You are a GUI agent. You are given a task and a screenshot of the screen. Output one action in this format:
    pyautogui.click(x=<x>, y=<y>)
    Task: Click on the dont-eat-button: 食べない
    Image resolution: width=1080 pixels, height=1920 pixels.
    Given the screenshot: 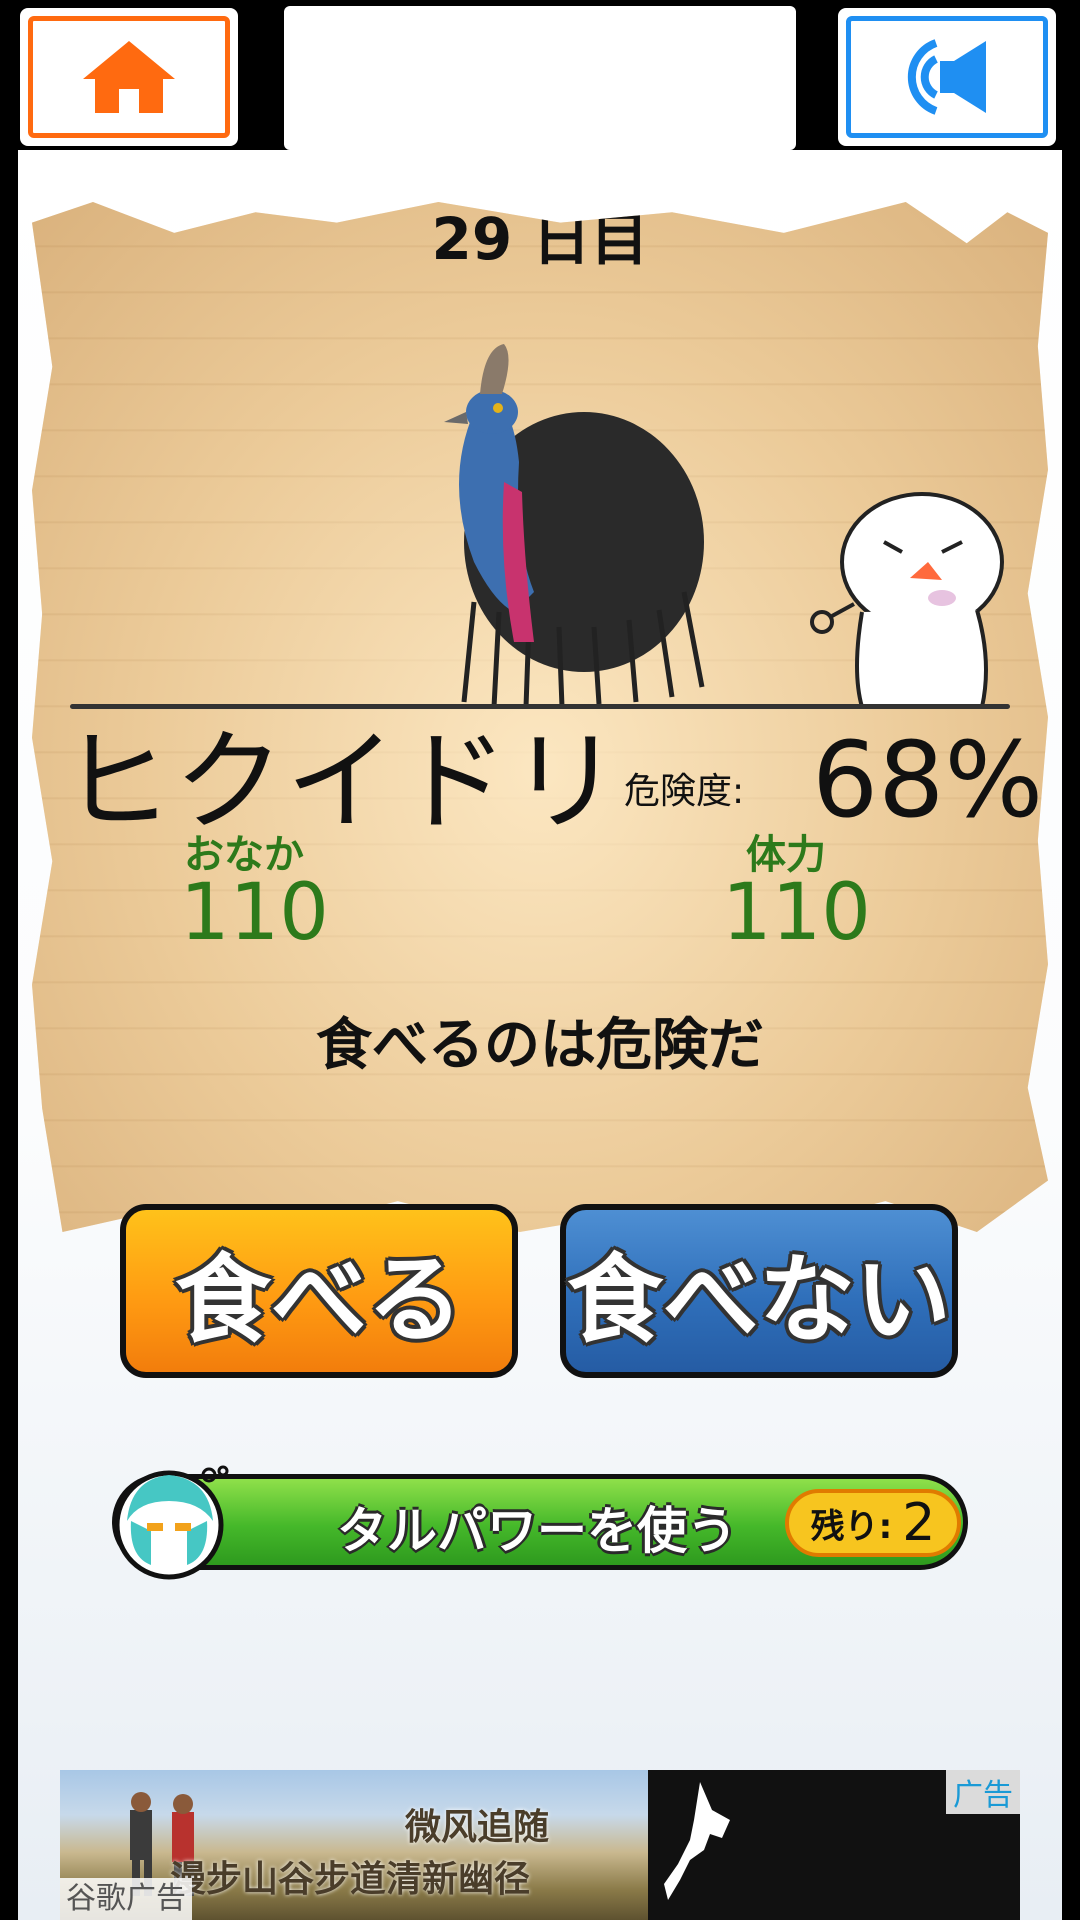 What is the action you would take?
    pyautogui.click(x=759, y=1291)
    